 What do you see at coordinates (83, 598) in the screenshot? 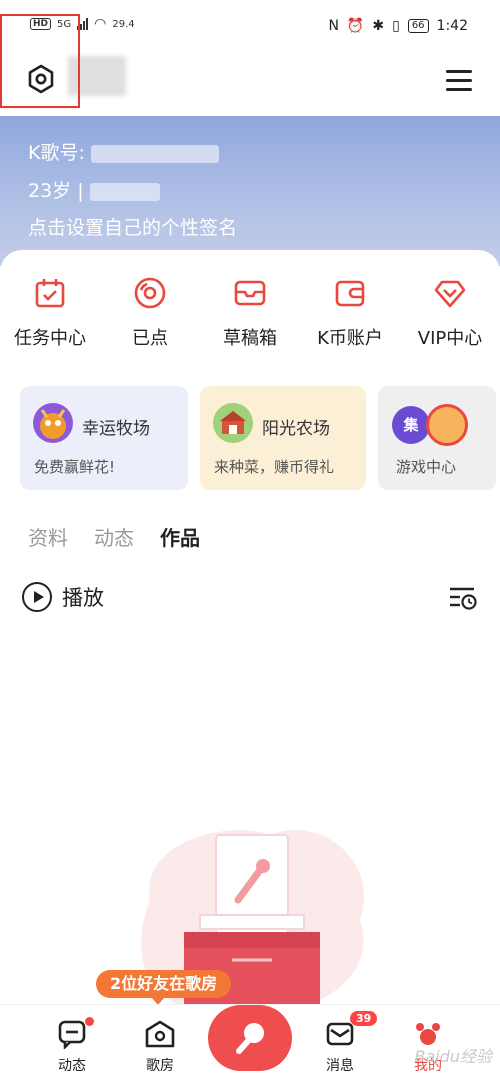
I see `play-label: 播放` at bounding box center [83, 598].